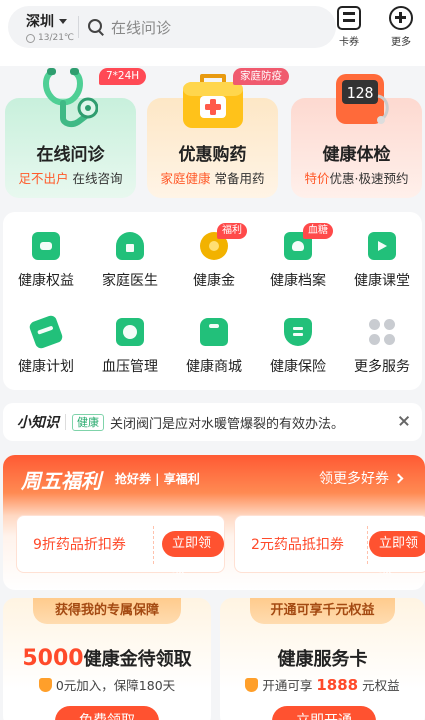 Image resolution: width=425 pixels, height=720 pixels. What do you see at coordinates (232, 231) in the screenshot?
I see `grid-badge: 福利` at bounding box center [232, 231].